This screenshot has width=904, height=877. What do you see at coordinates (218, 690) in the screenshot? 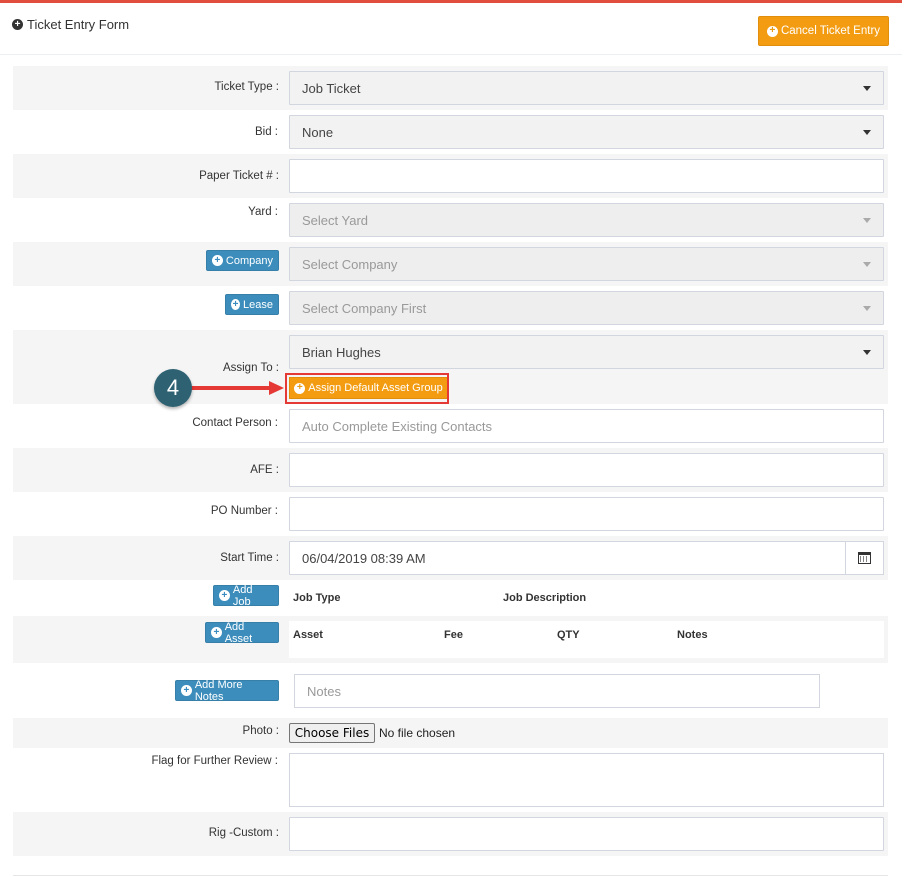
I see `add-more-notes-label: Add More Notes` at bounding box center [218, 690].